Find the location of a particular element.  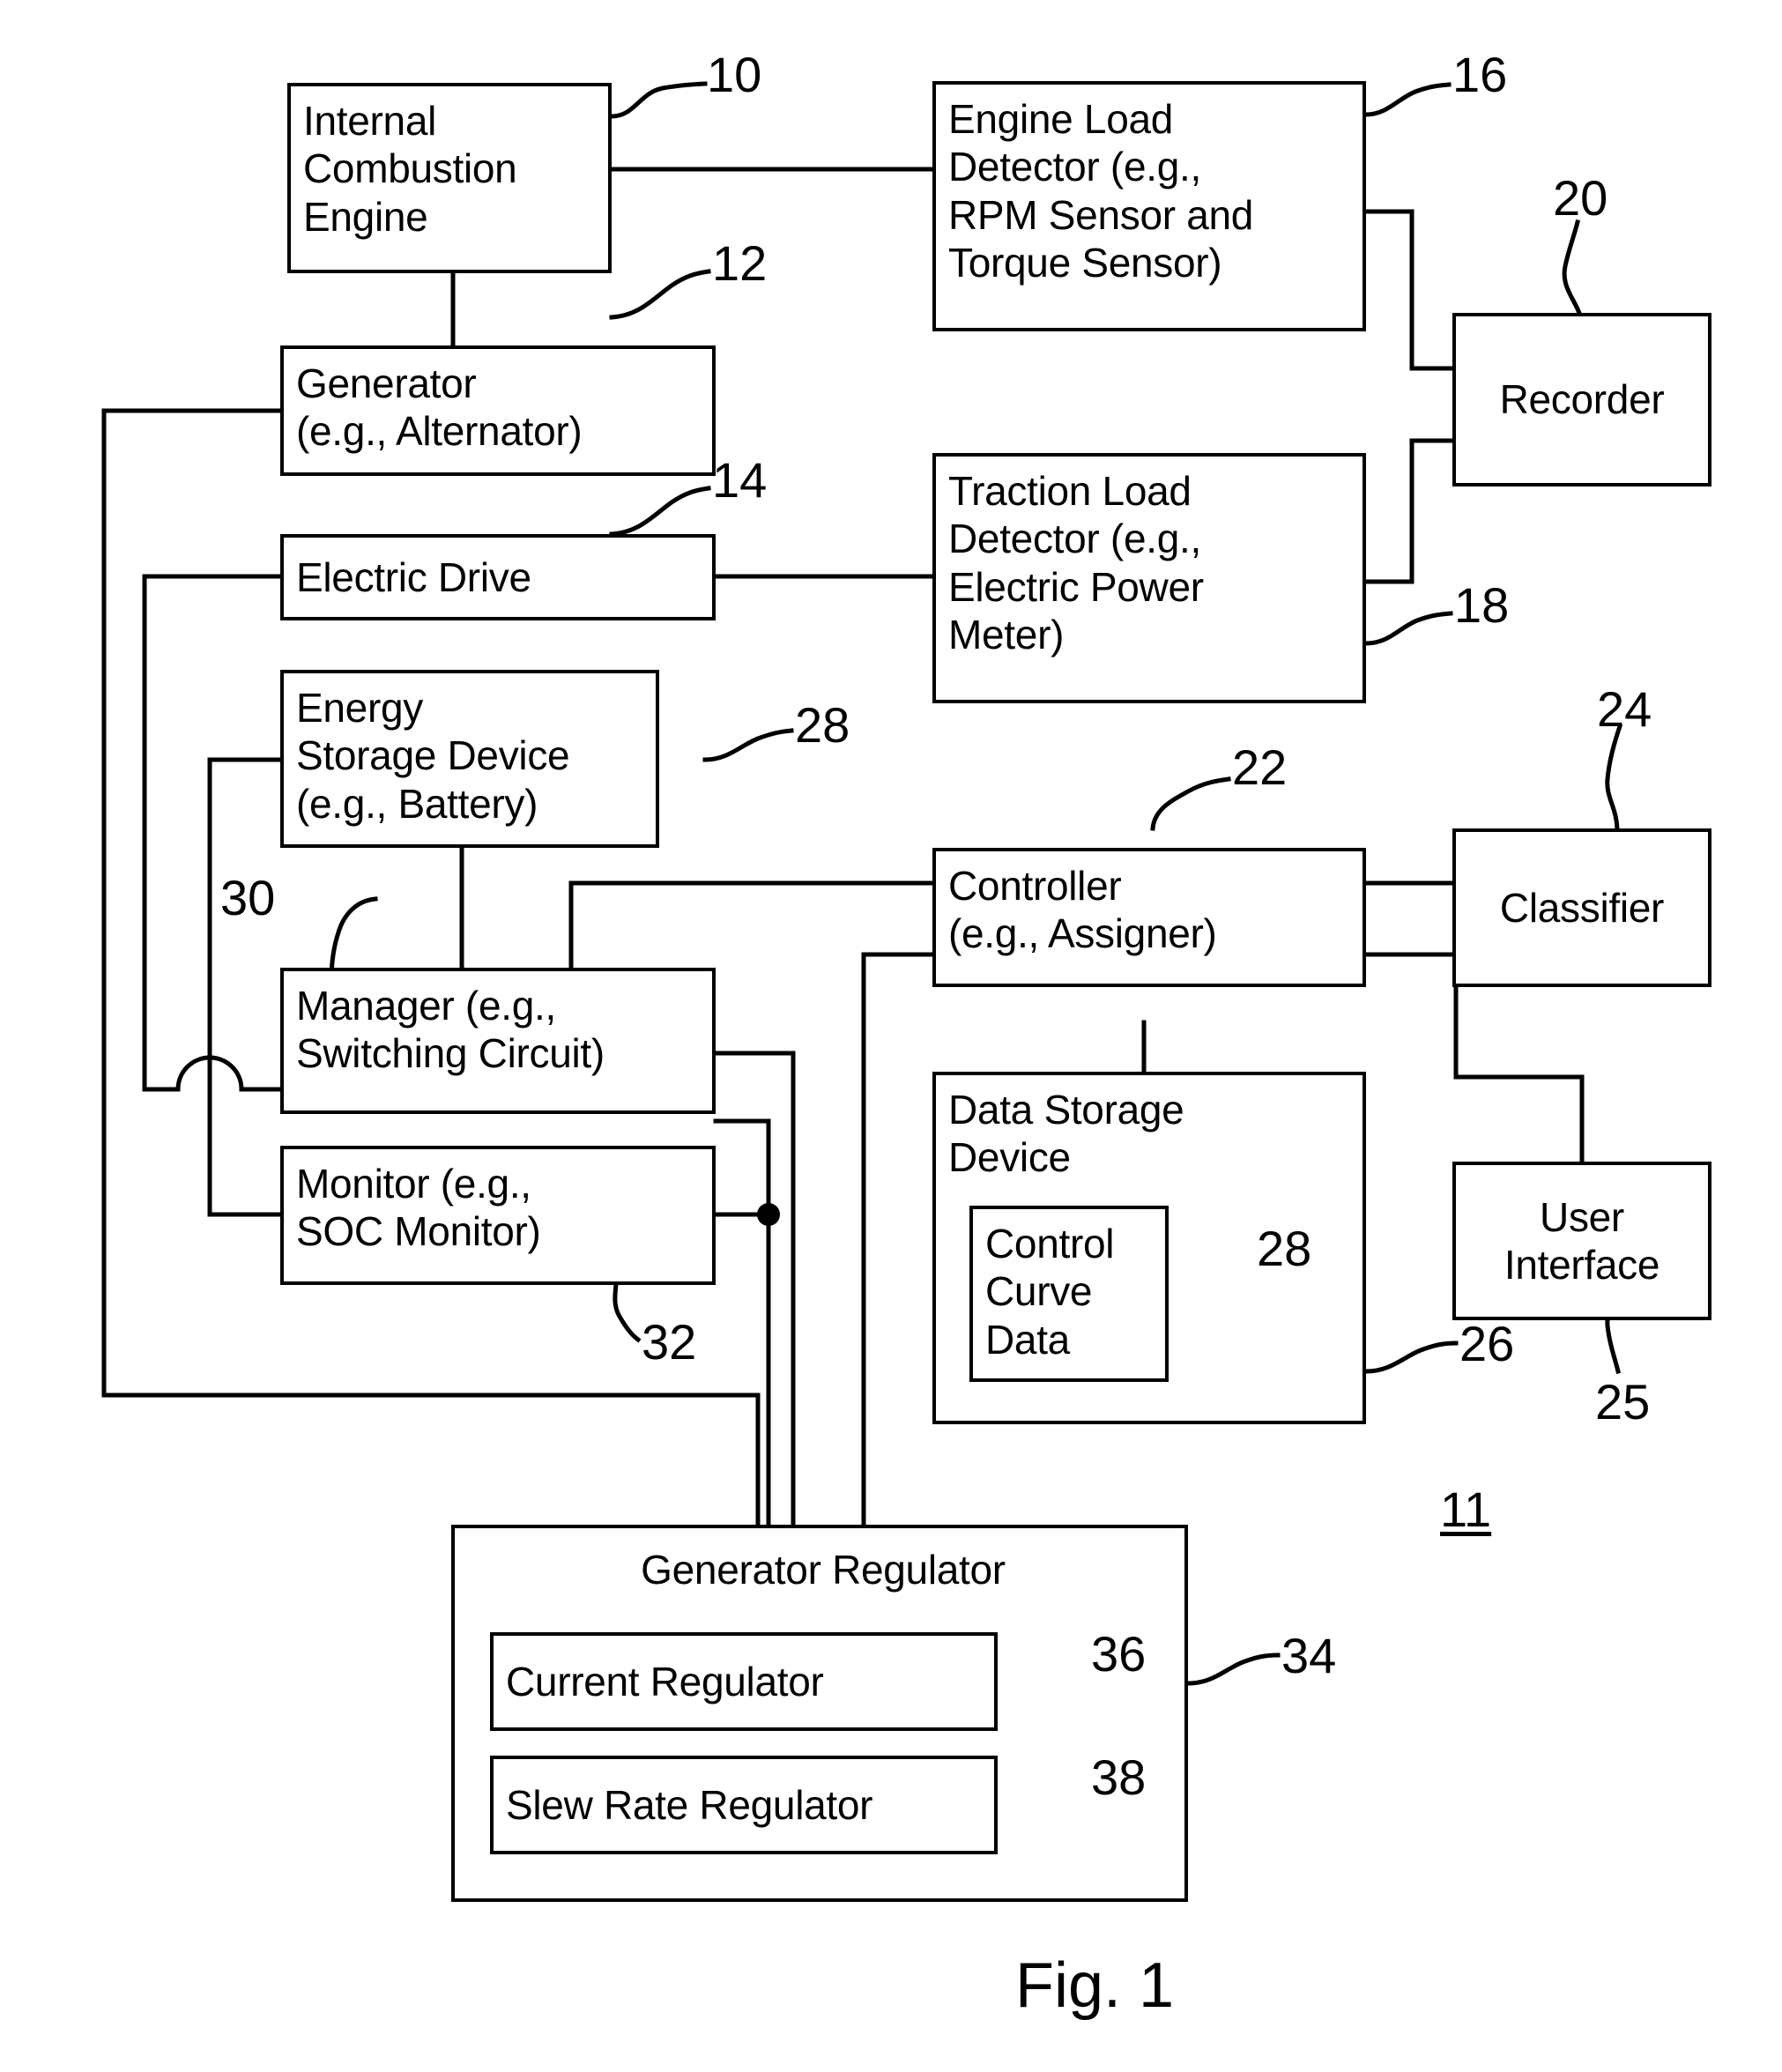

block-label: Recorder is located at coordinates (1582, 399).